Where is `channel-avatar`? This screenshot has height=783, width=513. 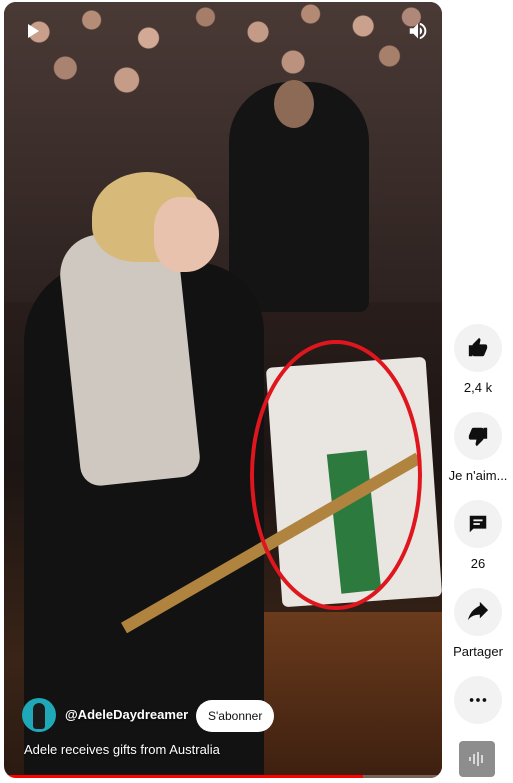 channel-avatar is located at coordinates (39, 715).